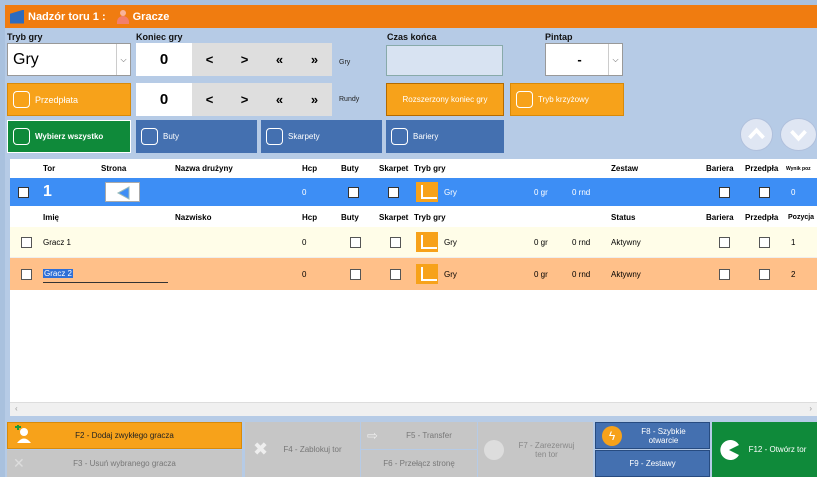 The image size is (817, 477). Describe the element at coordinates (535, 449) in the screenshot. I see `f7-reserve-button: F7 - Zarezerwuj ten tor` at that location.